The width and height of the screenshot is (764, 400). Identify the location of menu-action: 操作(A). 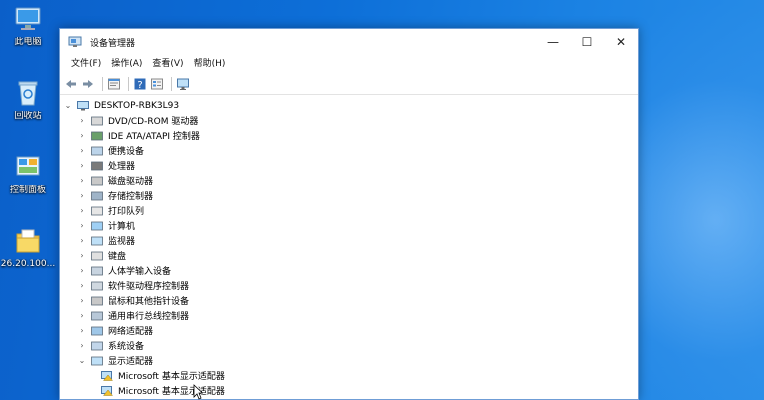
(126, 64).